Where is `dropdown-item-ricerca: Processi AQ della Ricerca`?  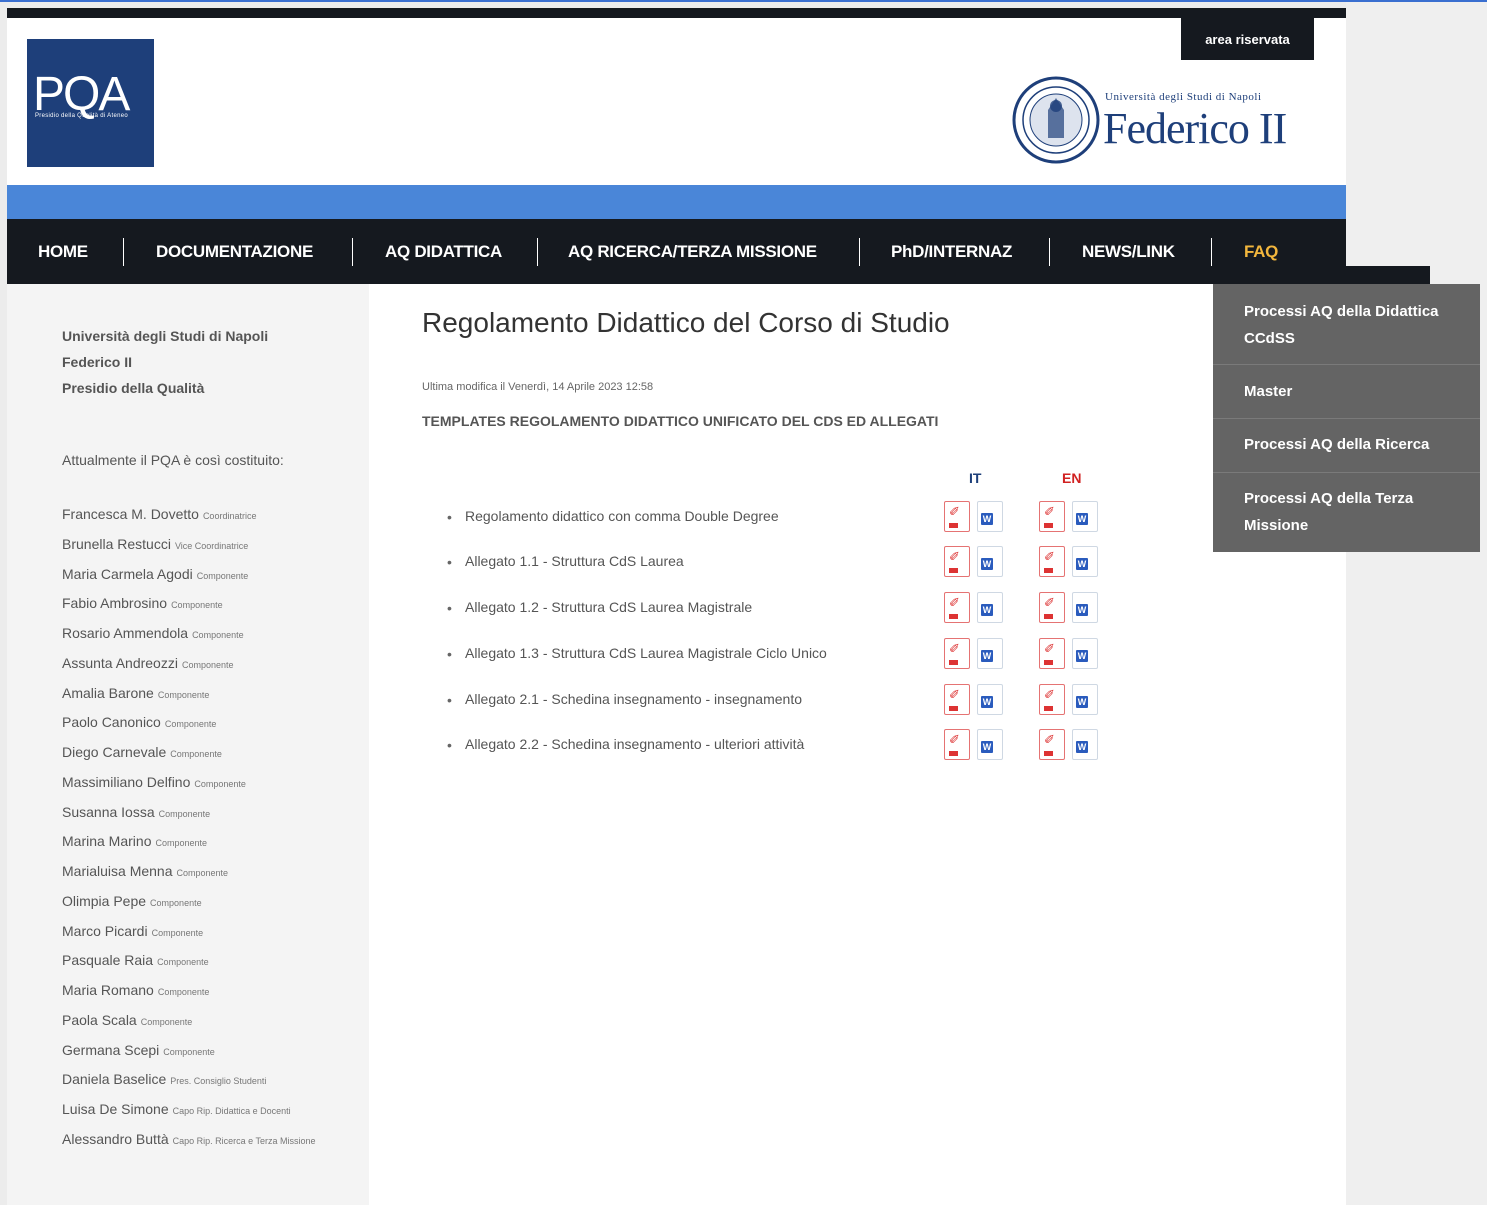
dropdown-item-ricerca: Processi AQ della Ricerca is located at coordinates (1346, 444).